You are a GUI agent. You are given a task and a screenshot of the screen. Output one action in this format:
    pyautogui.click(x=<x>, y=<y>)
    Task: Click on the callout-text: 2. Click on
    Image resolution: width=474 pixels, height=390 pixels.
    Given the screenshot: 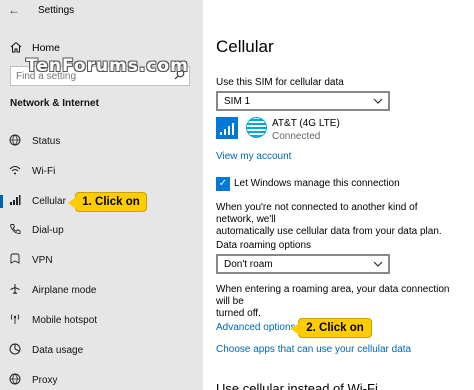 What is the action you would take?
    pyautogui.click(x=335, y=328)
    